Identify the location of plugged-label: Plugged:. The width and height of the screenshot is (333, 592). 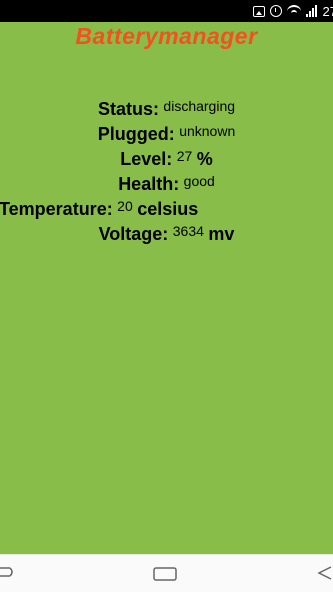
(136, 134).